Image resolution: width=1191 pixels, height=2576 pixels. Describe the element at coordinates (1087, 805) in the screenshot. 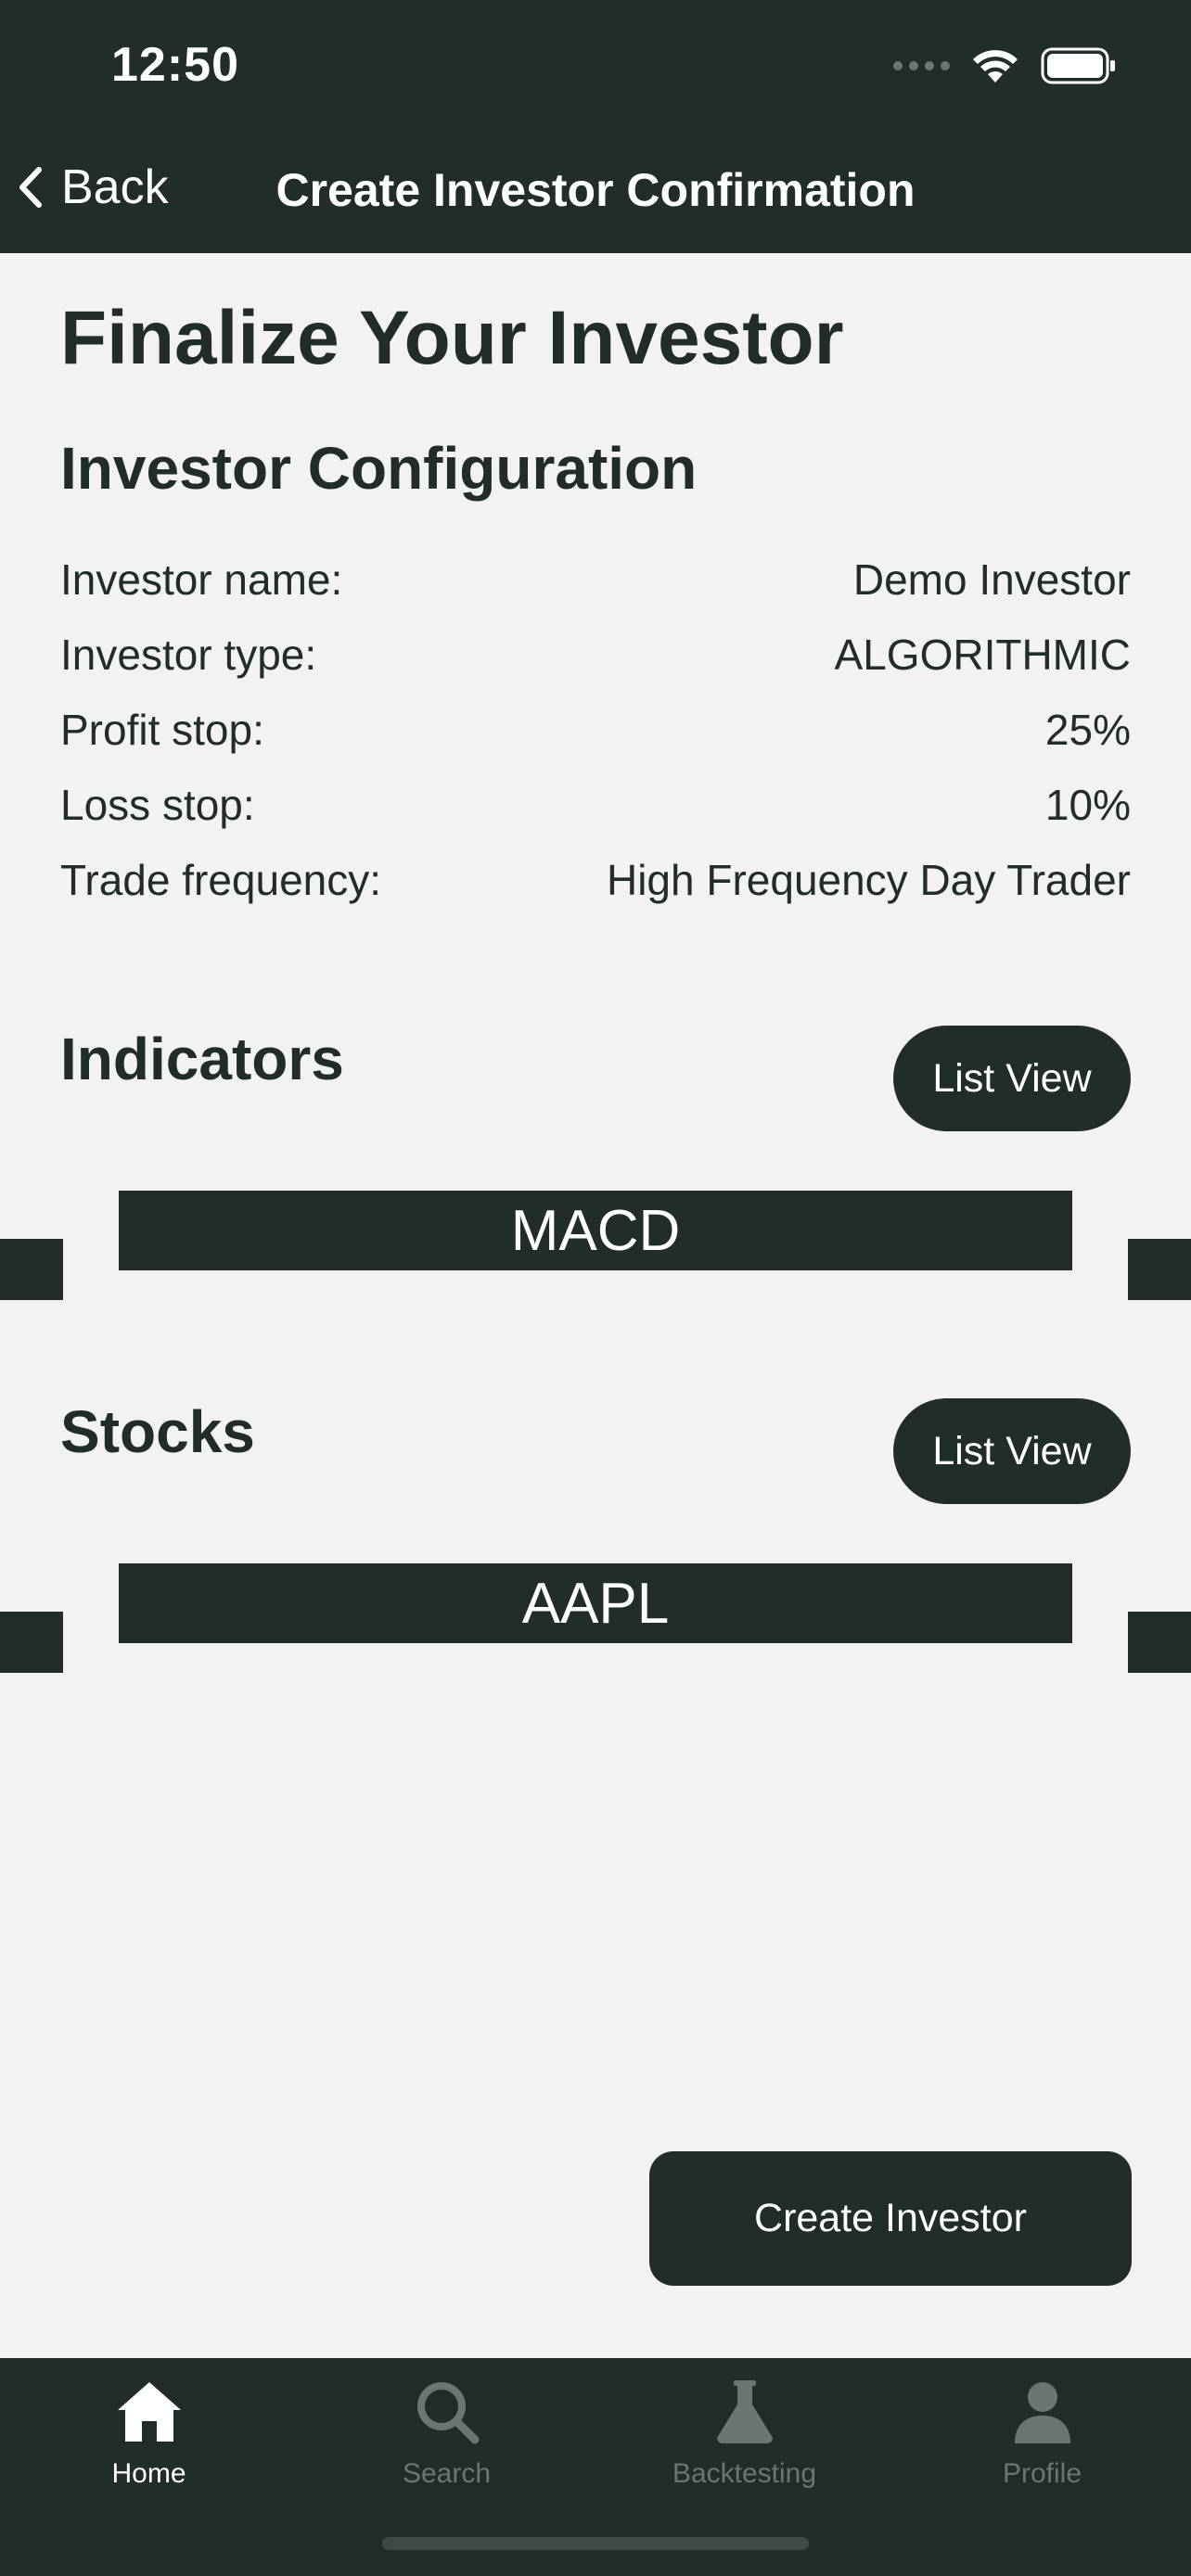

I see `config-value: 10%` at that location.